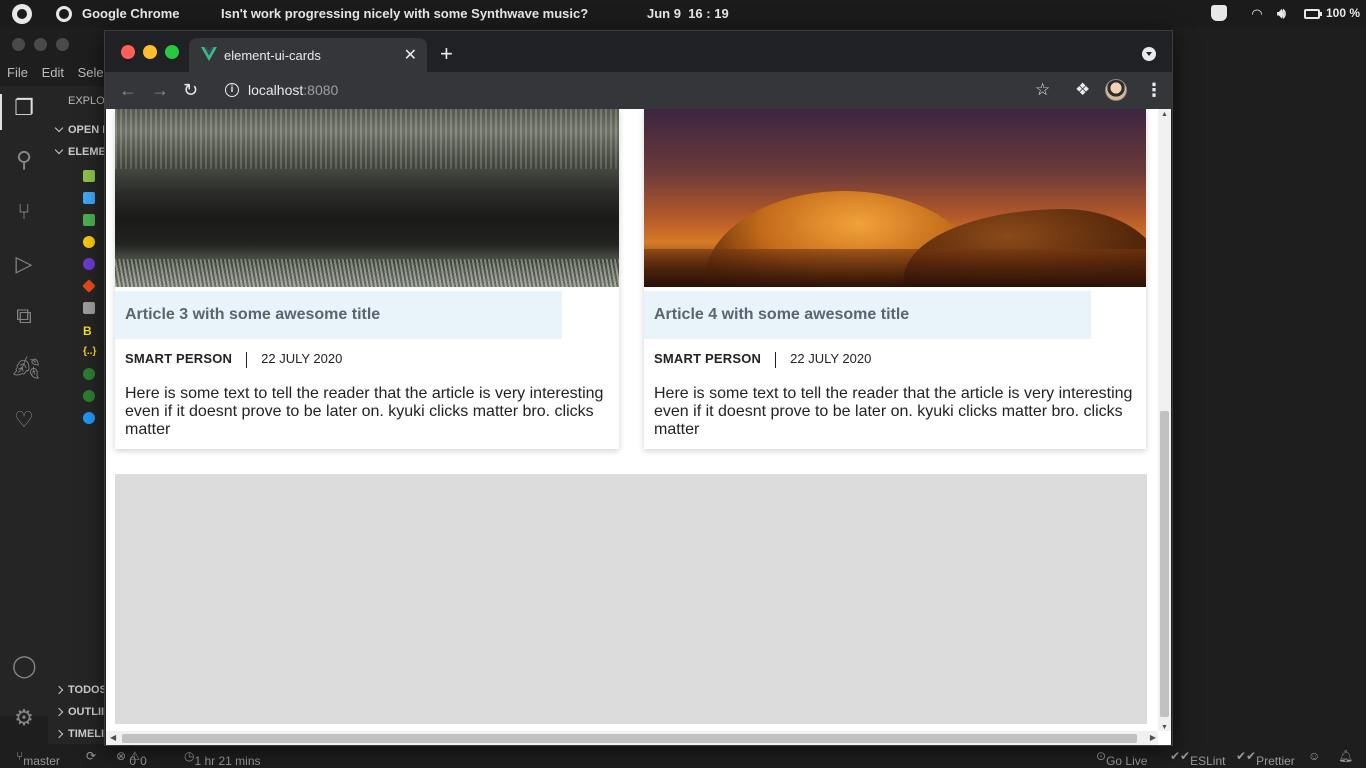  I want to click on back-arrow-icon: ←, so click(128, 90).